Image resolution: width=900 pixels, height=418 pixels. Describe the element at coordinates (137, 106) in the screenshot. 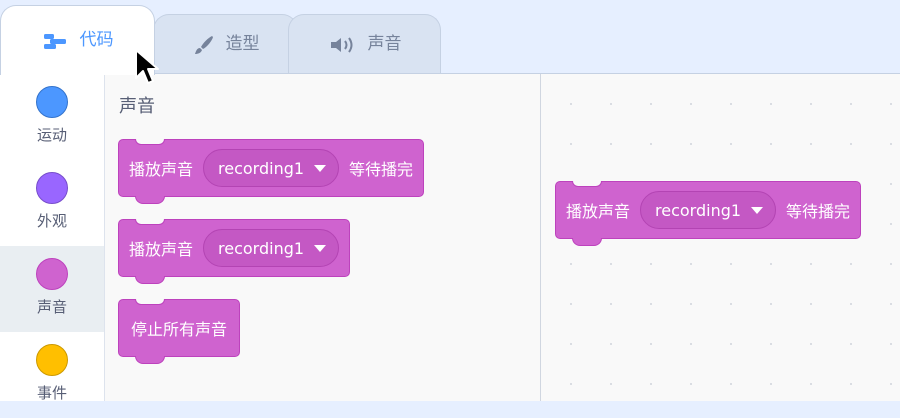

I see `palette-section-title: 声音` at that location.